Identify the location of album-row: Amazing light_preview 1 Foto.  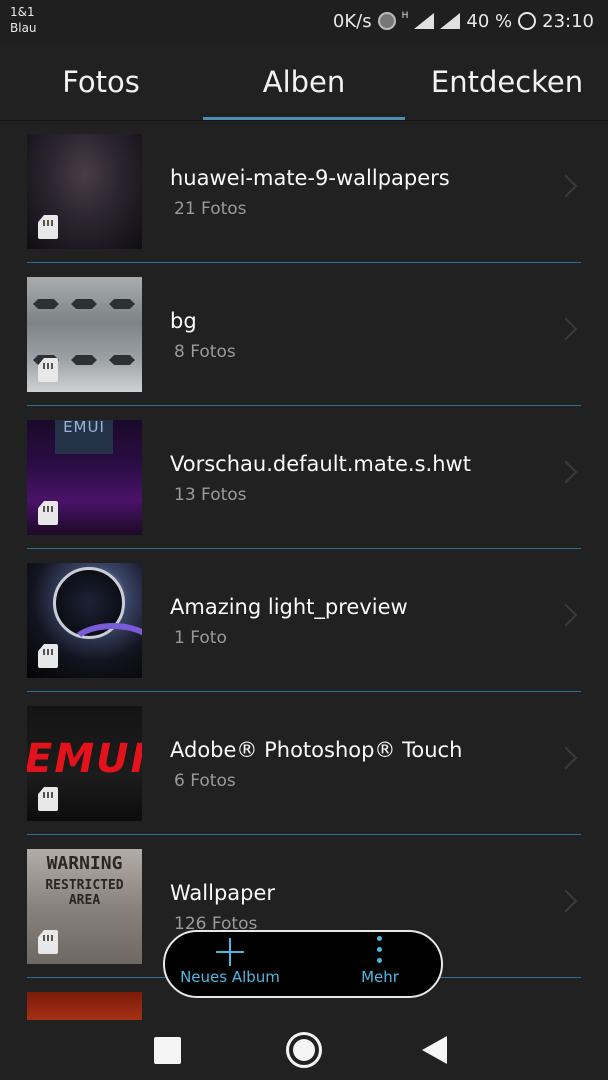
(304, 620).